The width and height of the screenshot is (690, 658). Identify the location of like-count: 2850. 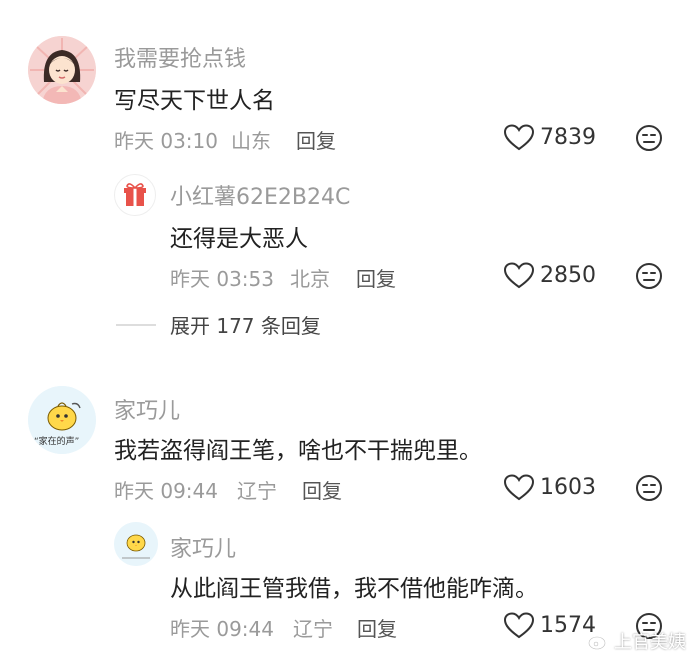
(568, 275).